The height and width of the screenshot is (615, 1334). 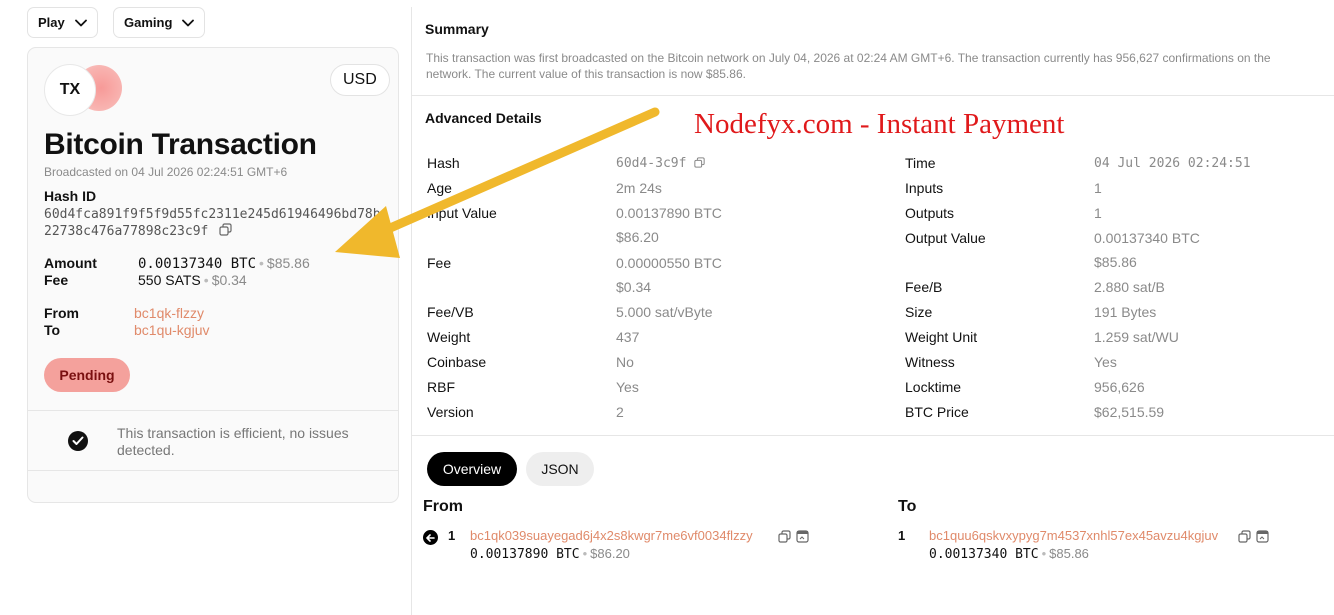 What do you see at coordinates (1172, 163) in the screenshot?
I see `detail-value-time: 04 Jul 2026 02:24:51` at bounding box center [1172, 163].